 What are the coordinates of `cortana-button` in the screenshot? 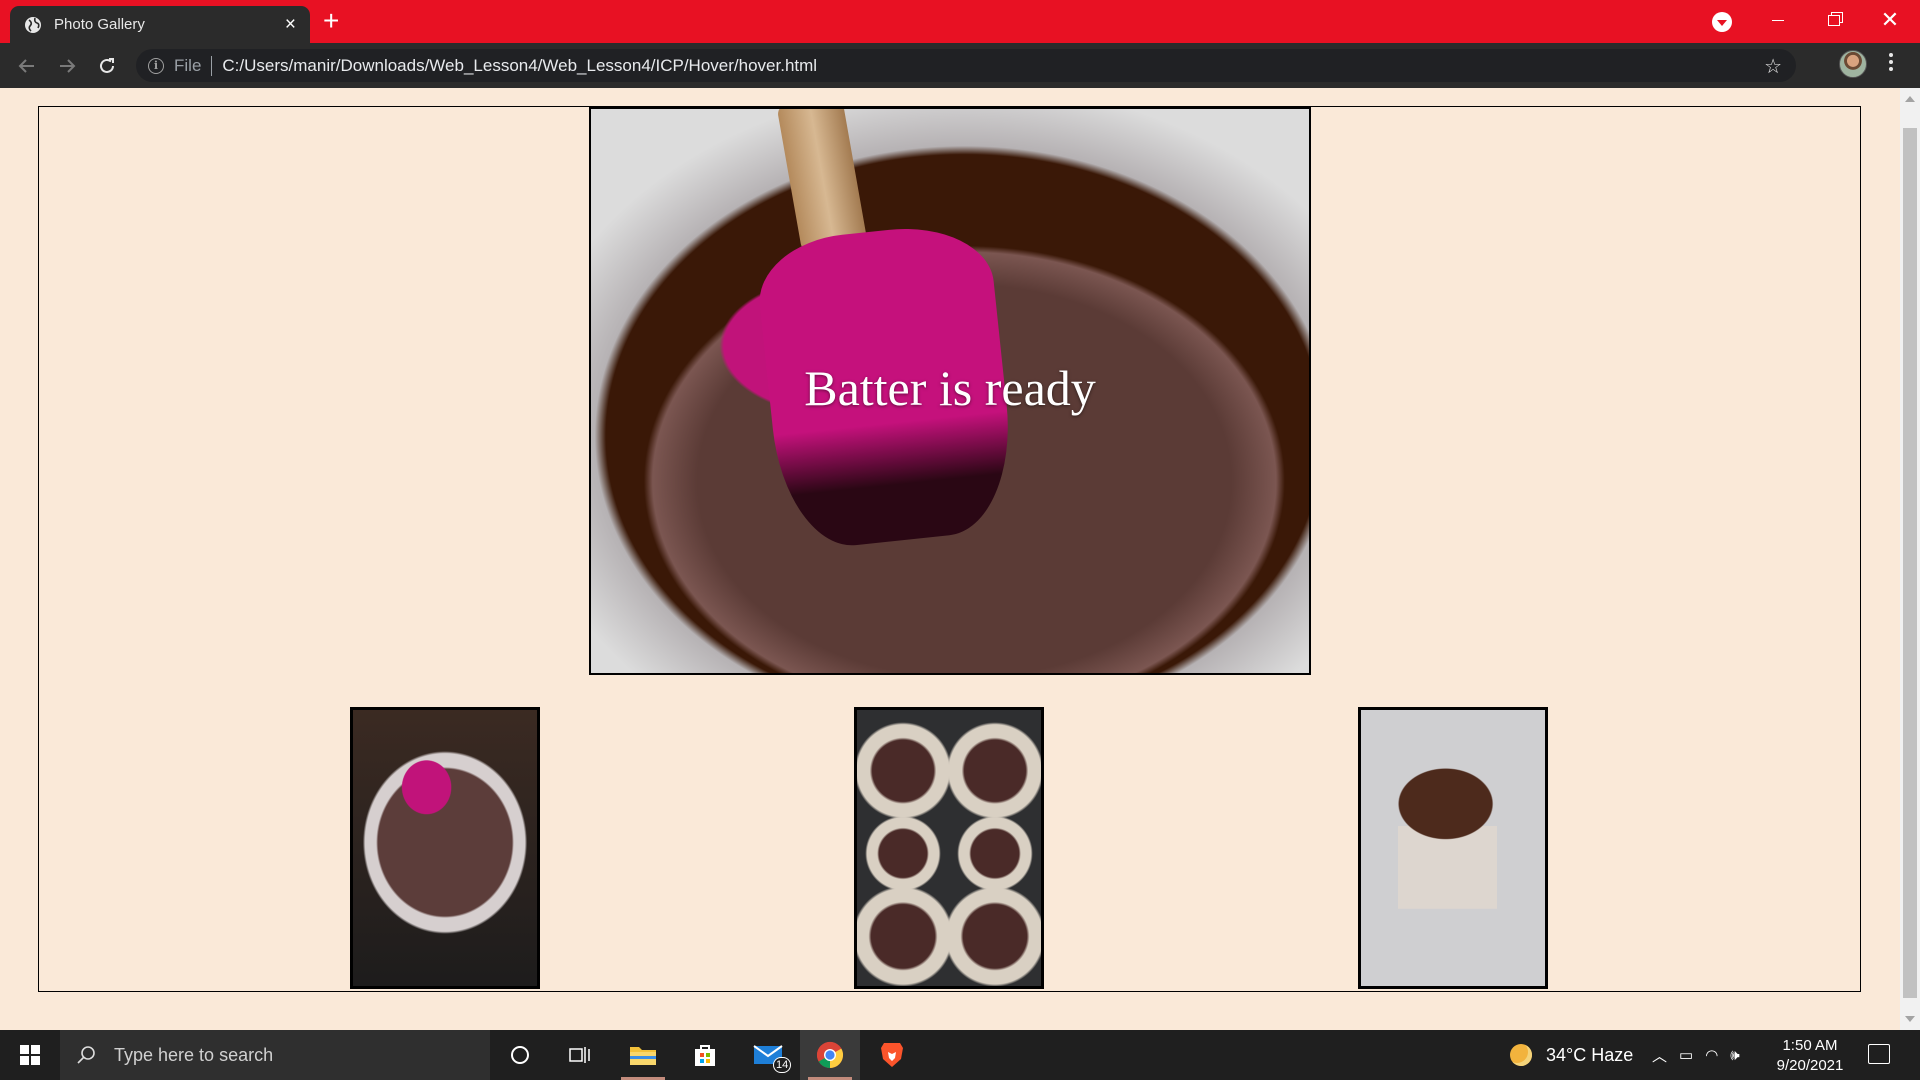 It's located at (520, 1055).